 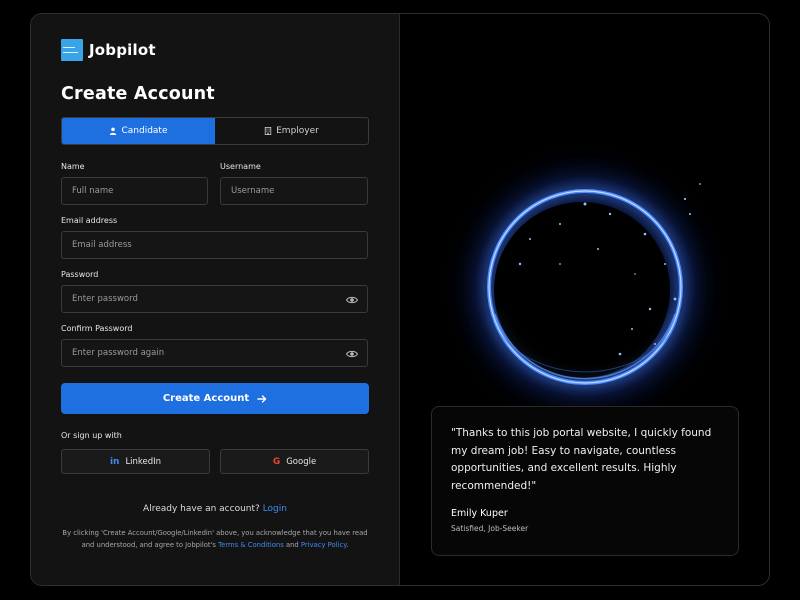 What do you see at coordinates (72, 50) in the screenshot?
I see `jobpilot-logo-icon` at bounding box center [72, 50].